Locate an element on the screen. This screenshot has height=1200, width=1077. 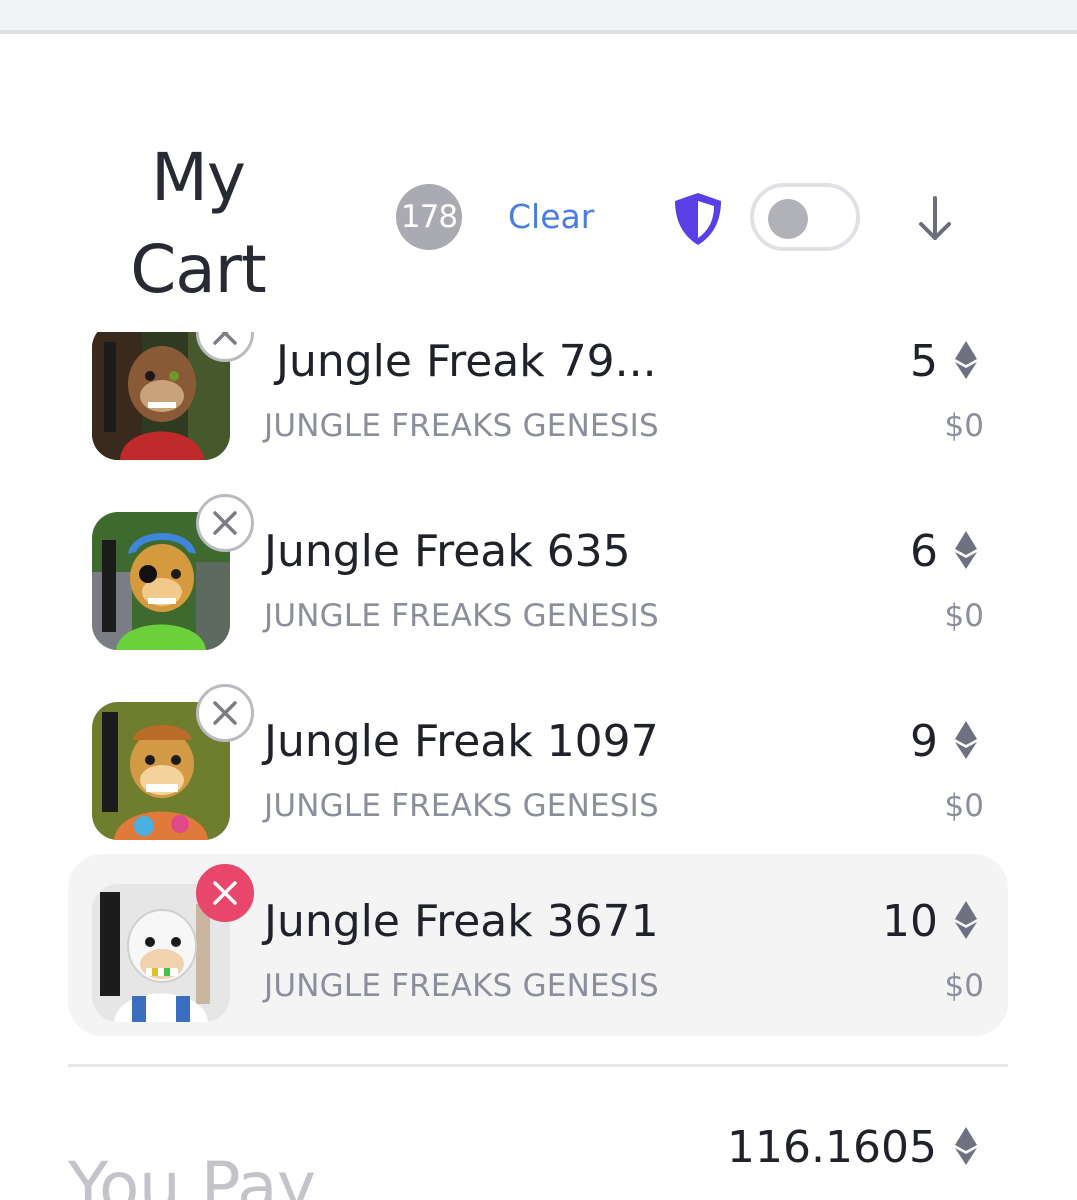
toggle-knob is located at coordinates (788, 219).